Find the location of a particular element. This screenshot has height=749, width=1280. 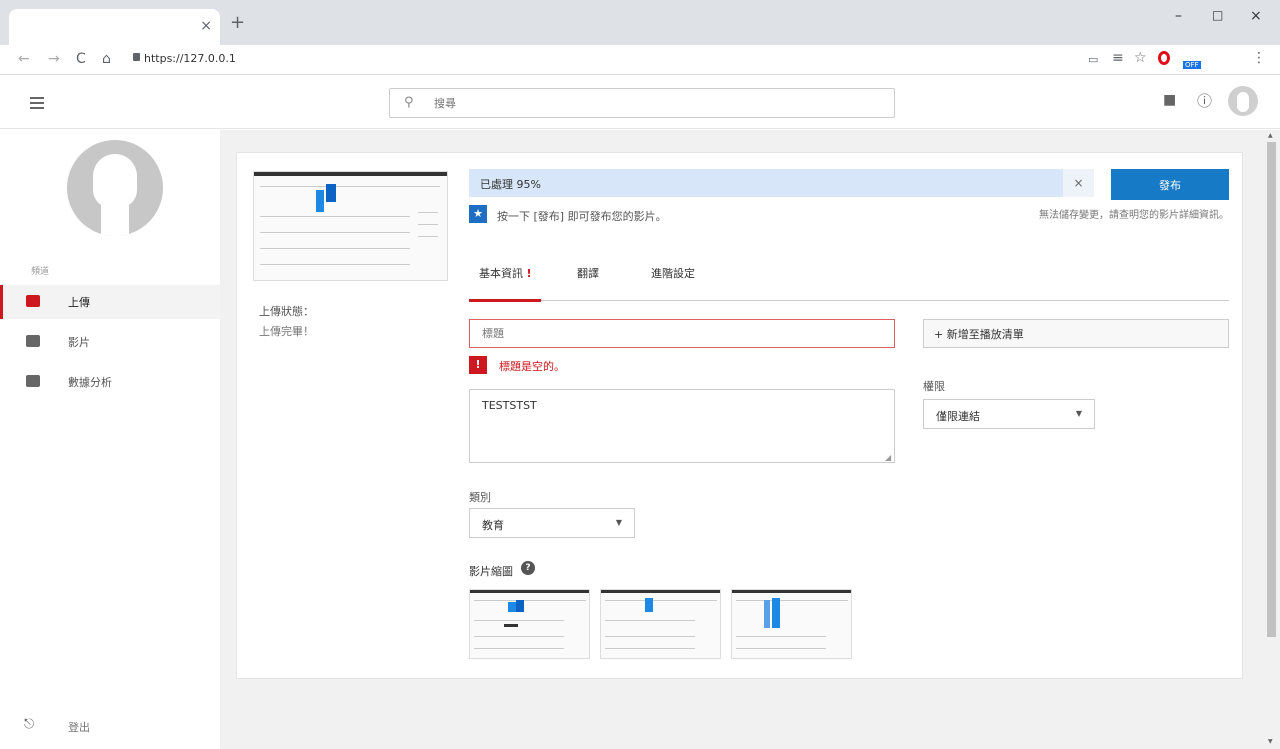

title-error-message: 標題是空的。 is located at coordinates (532, 366).